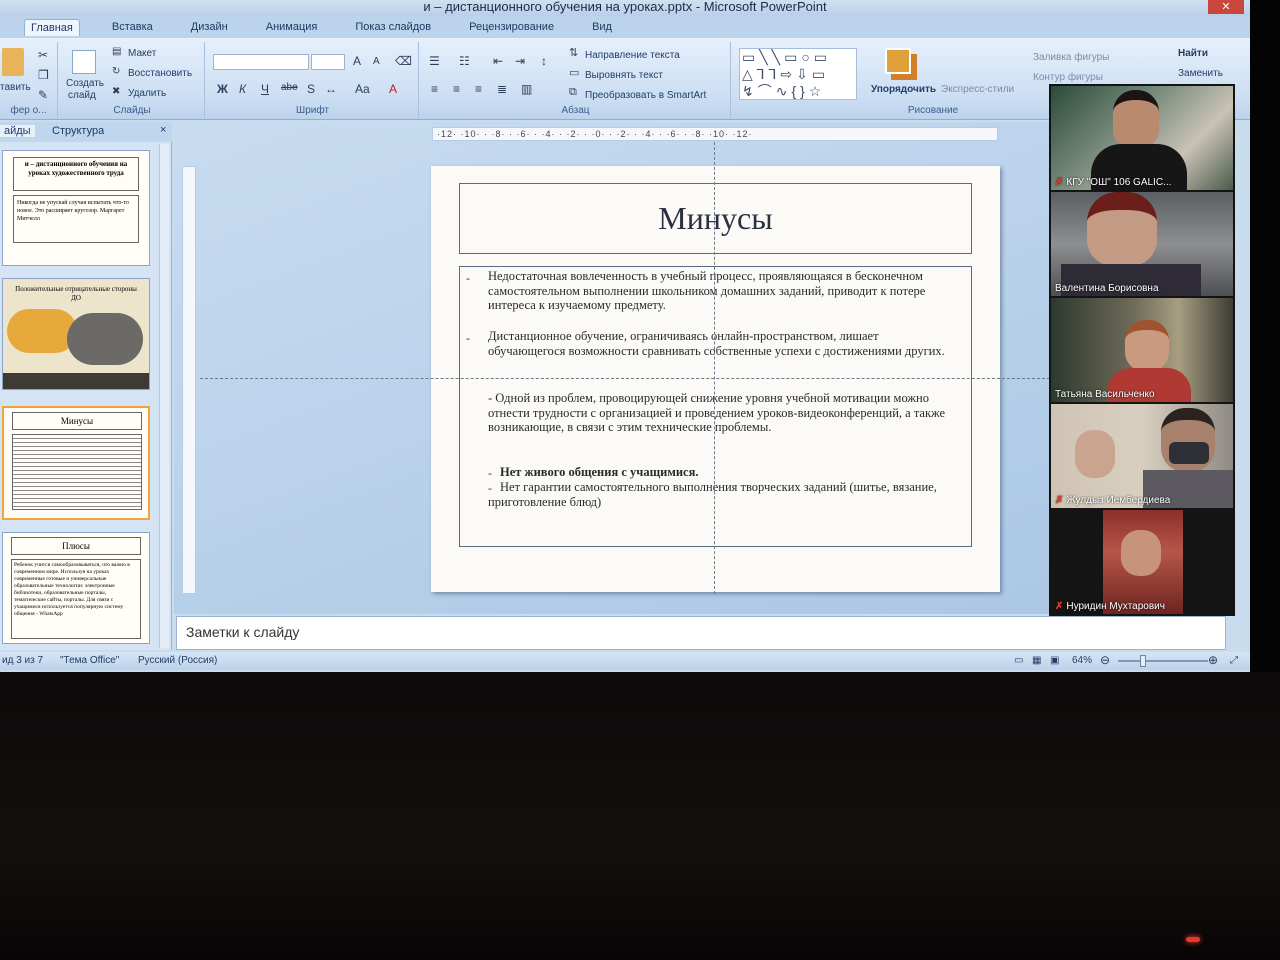 This screenshot has height=960, width=1280. What do you see at coordinates (1142, 456) in the screenshot?
I see `video-tile-4: ✗ Жулдыз Иембердиева` at bounding box center [1142, 456].